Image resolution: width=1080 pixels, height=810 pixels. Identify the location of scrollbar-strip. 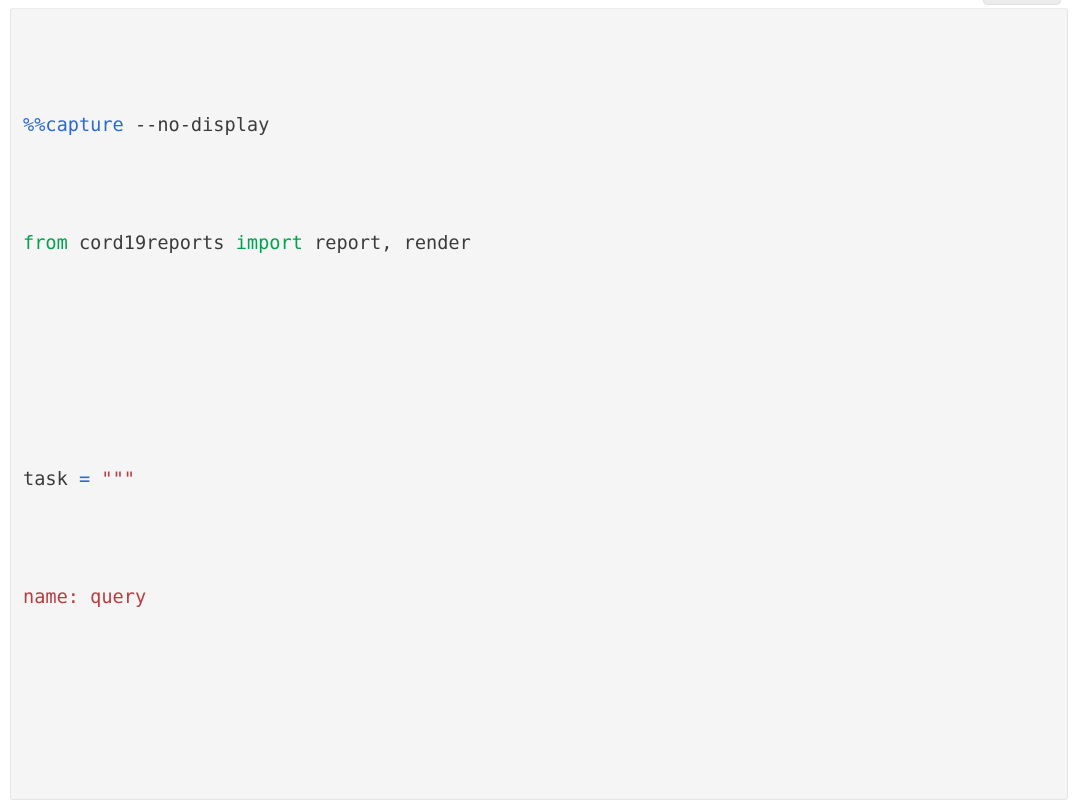
(540, 3).